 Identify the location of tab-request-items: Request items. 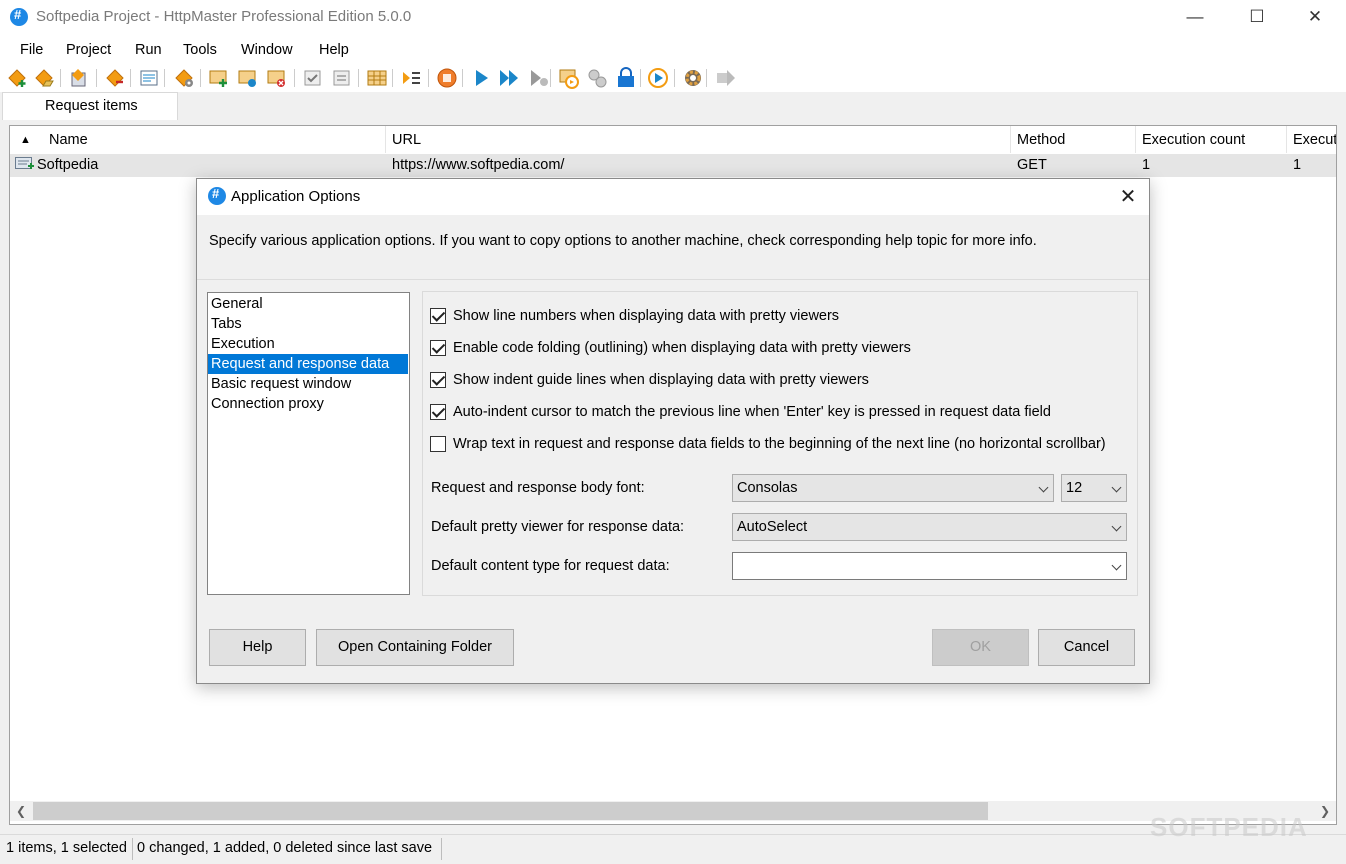
(90, 106).